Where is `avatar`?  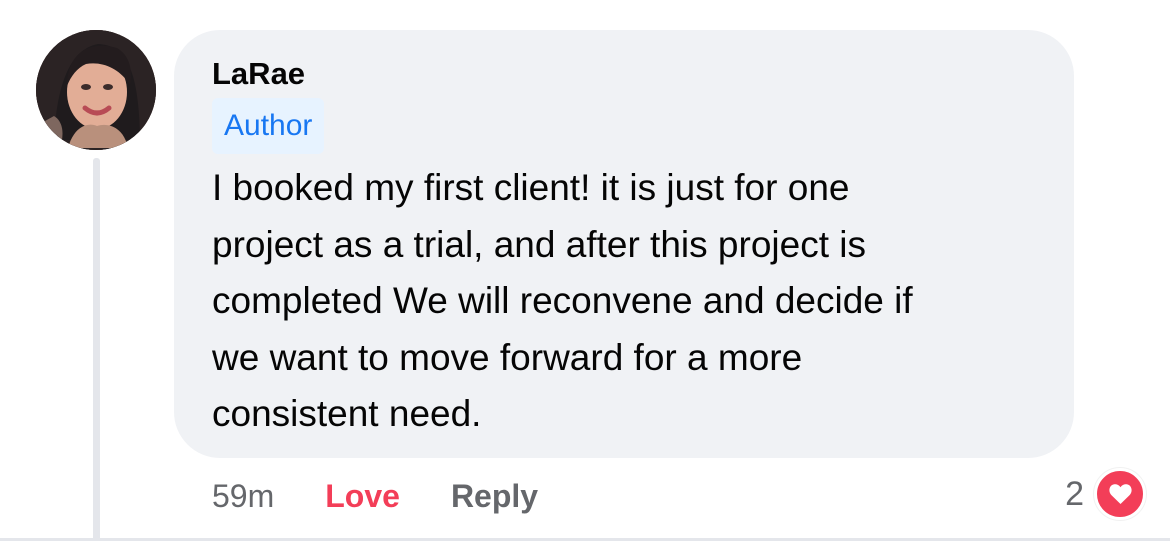
avatar is located at coordinates (96, 90).